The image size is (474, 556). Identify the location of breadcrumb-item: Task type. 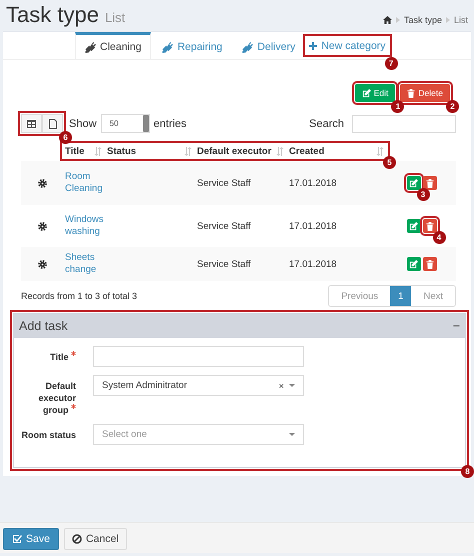
(423, 20).